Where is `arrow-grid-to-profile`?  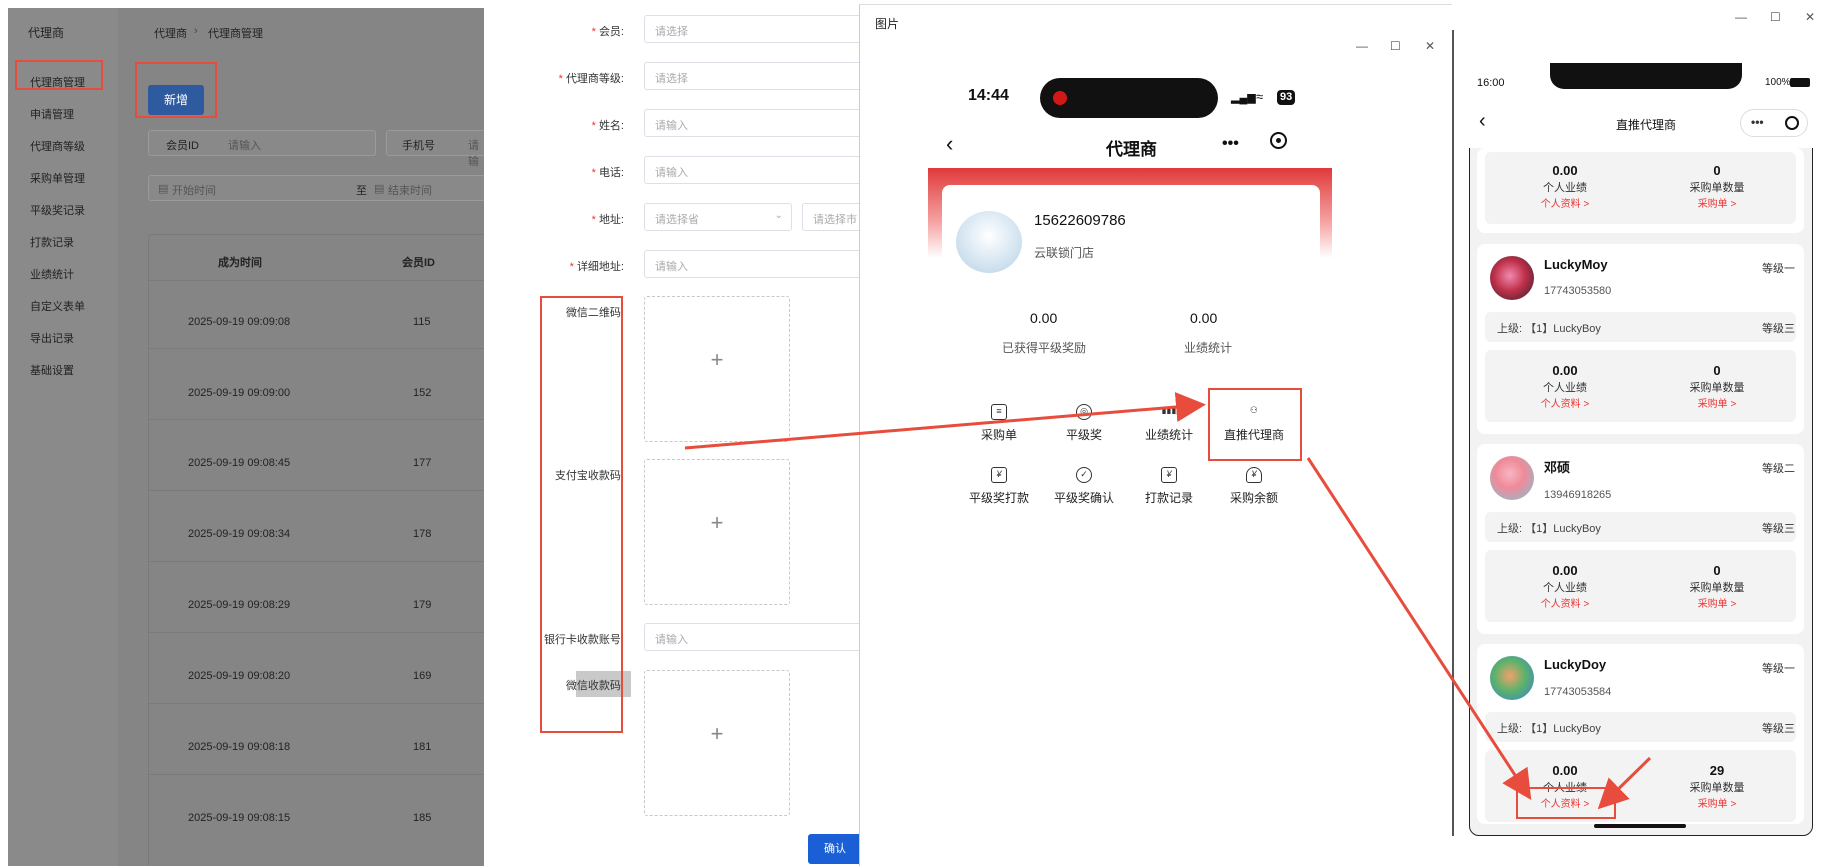 arrow-grid-to-profile is located at coordinates (1419, 629).